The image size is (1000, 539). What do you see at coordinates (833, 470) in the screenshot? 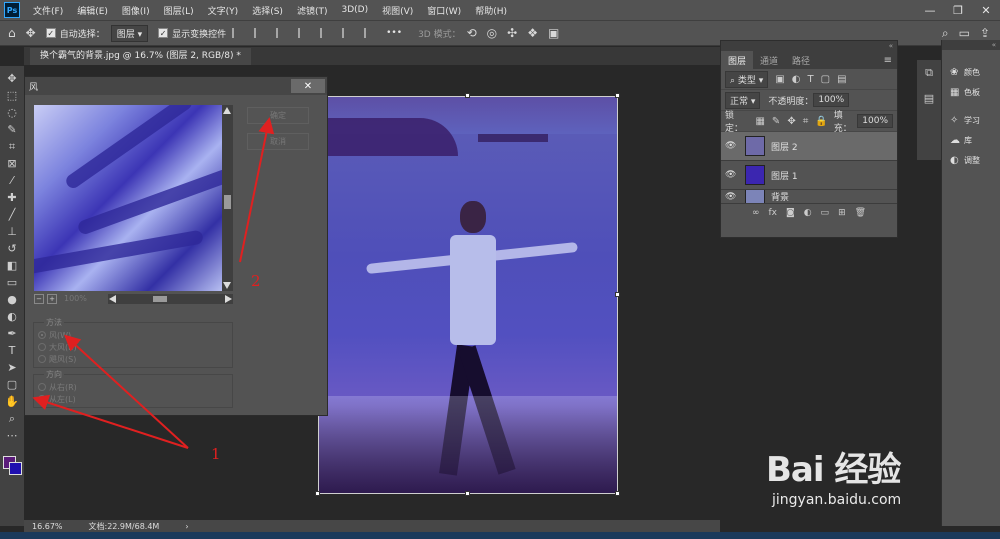
I see `watermark-brand: Bai 经验` at bounding box center [833, 470].